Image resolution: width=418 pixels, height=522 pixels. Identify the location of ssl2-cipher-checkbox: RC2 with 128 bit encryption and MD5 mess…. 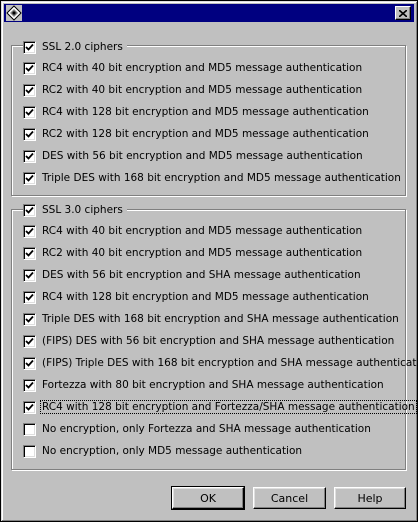
(196, 134).